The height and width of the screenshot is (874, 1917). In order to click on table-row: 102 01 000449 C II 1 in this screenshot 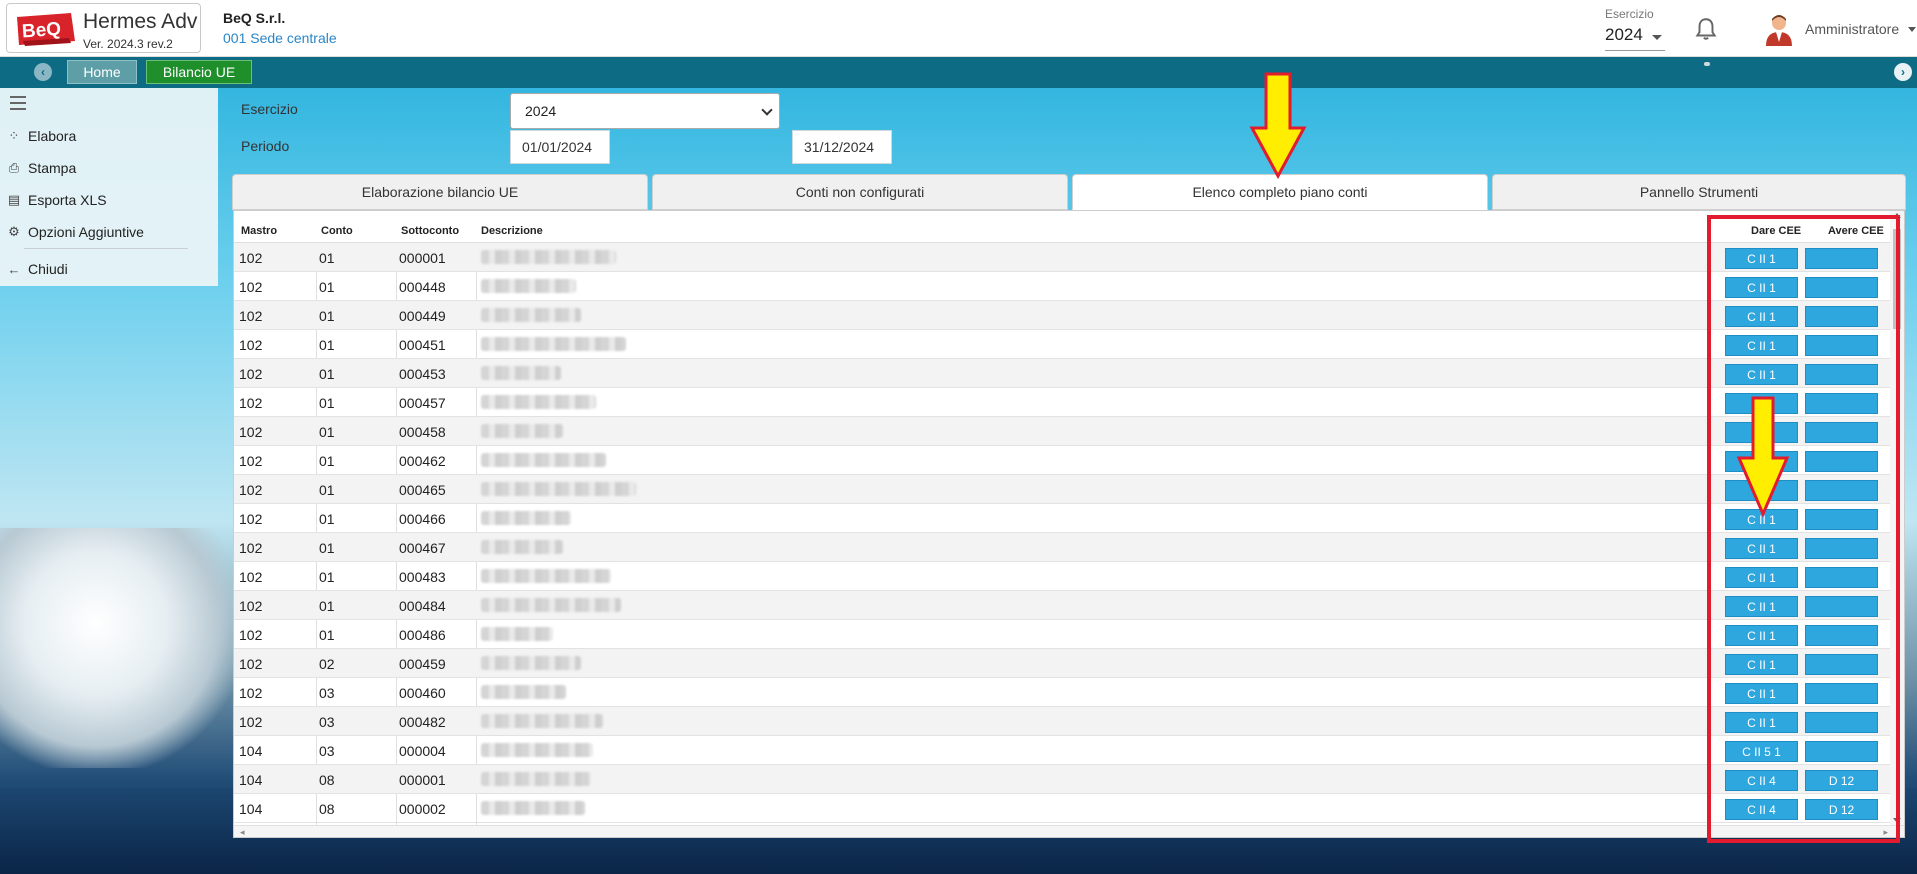, I will do `click(1069, 315)`.